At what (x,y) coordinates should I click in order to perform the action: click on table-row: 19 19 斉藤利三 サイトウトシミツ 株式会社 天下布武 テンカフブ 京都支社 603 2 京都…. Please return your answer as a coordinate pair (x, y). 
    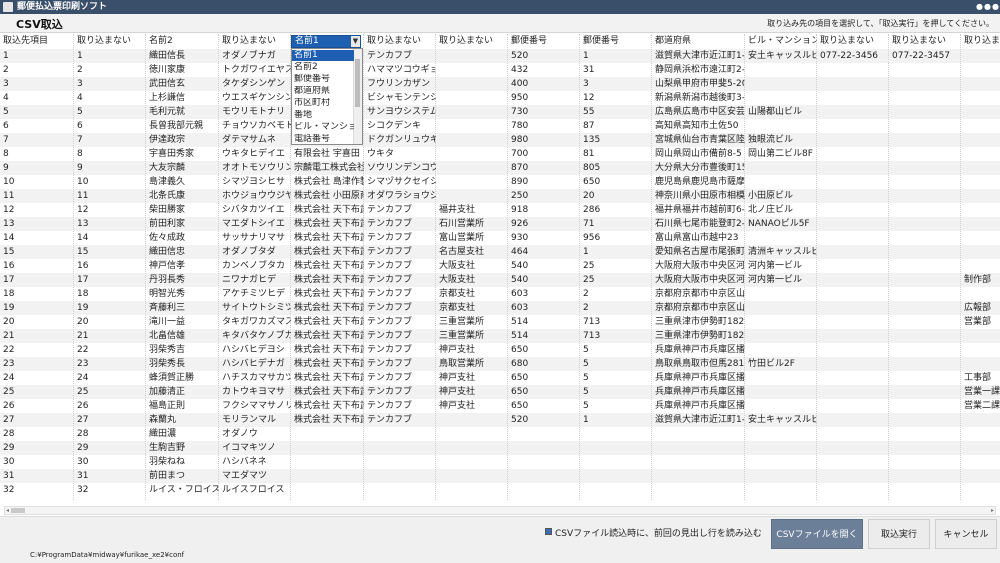
    Looking at the image, I should click on (500, 308).